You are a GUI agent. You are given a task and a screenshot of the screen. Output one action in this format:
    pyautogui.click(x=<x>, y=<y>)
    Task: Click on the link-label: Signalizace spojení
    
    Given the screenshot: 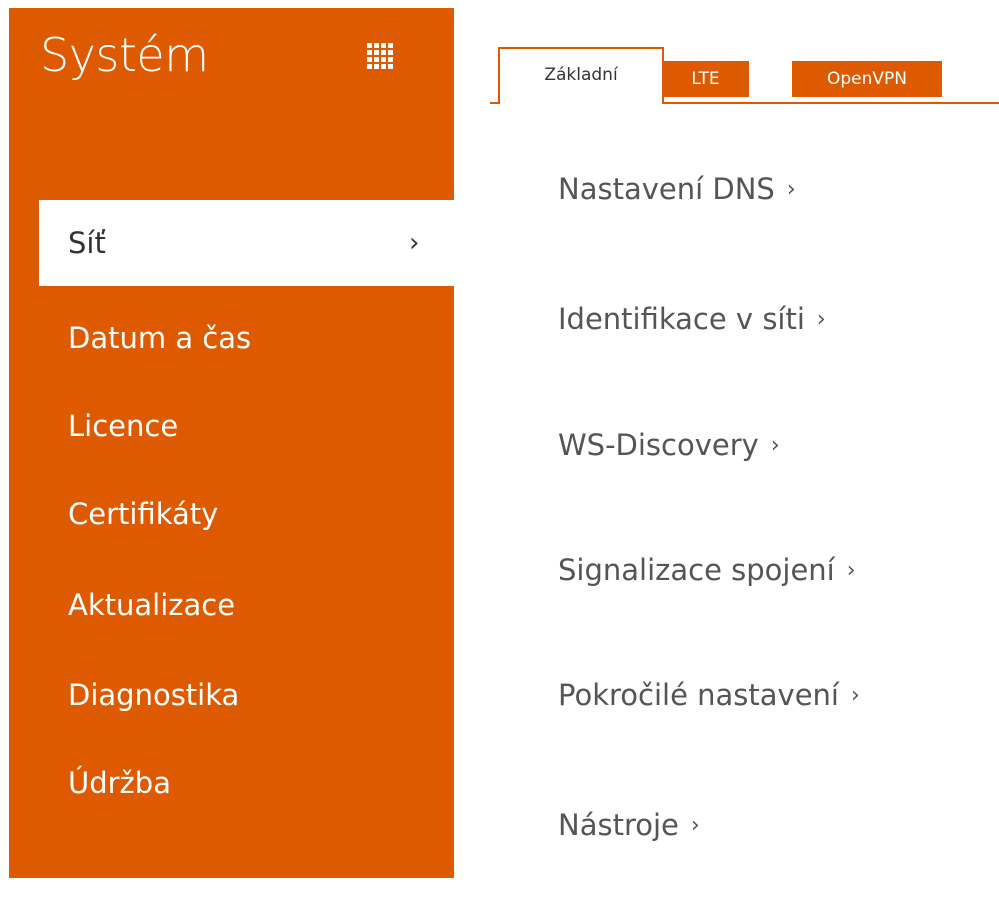 What is the action you would take?
    pyautogui.click(x=696, y=570)
    